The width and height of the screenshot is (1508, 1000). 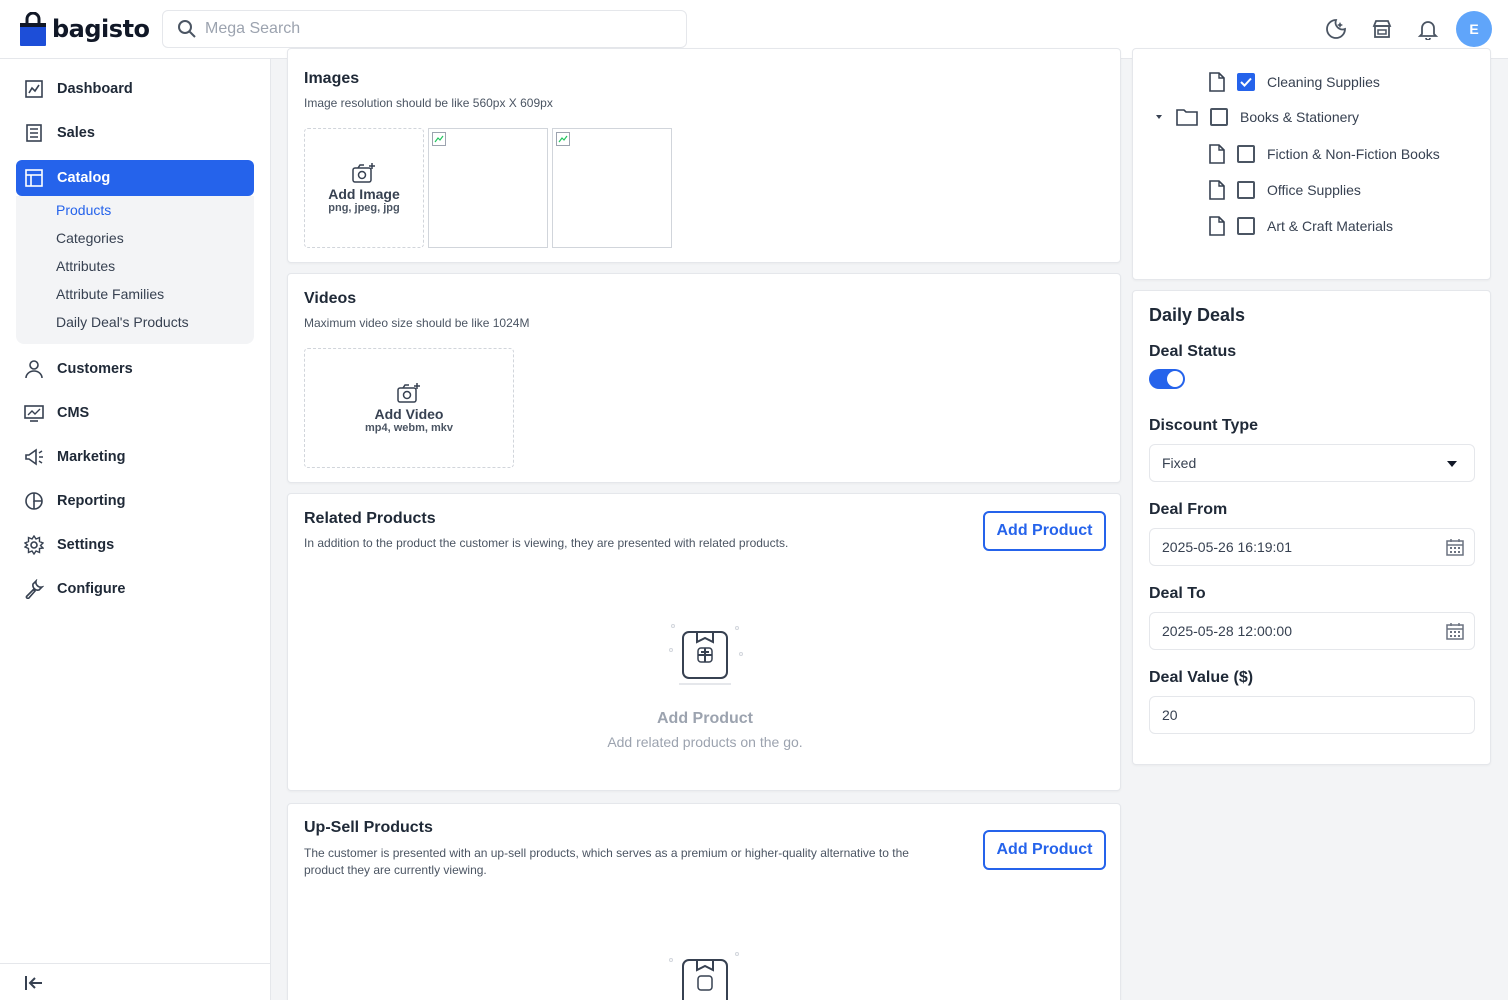 What do you see at coordinates (91, 501) in the screenshot?
I see `sidebar-item-label: Reporting` at bounding box center [91, 501].